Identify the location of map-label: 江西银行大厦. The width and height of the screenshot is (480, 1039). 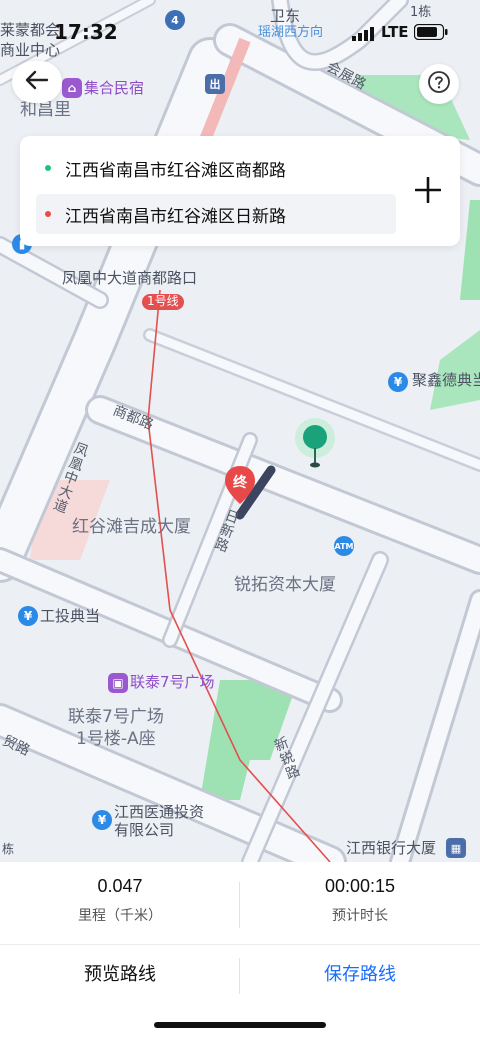
(391, 848).